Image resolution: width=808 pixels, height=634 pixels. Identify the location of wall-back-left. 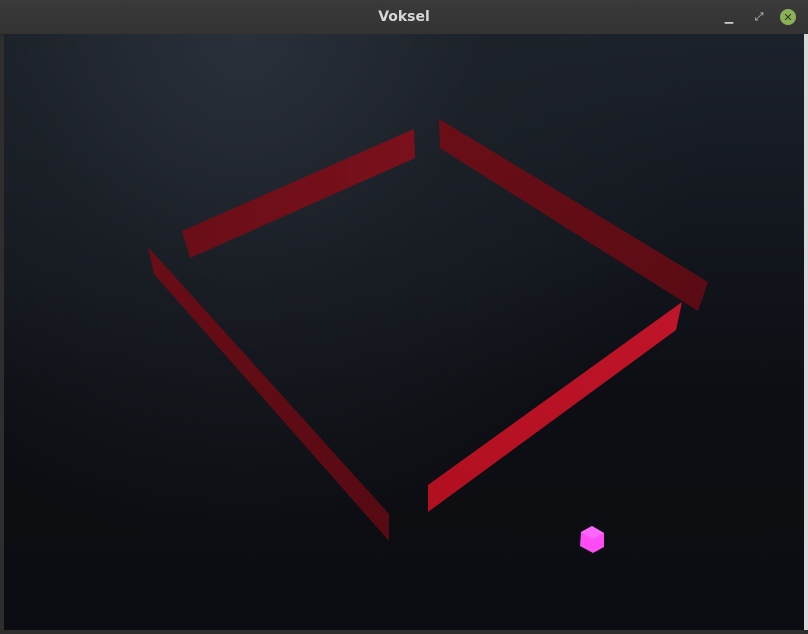
(298, 193).